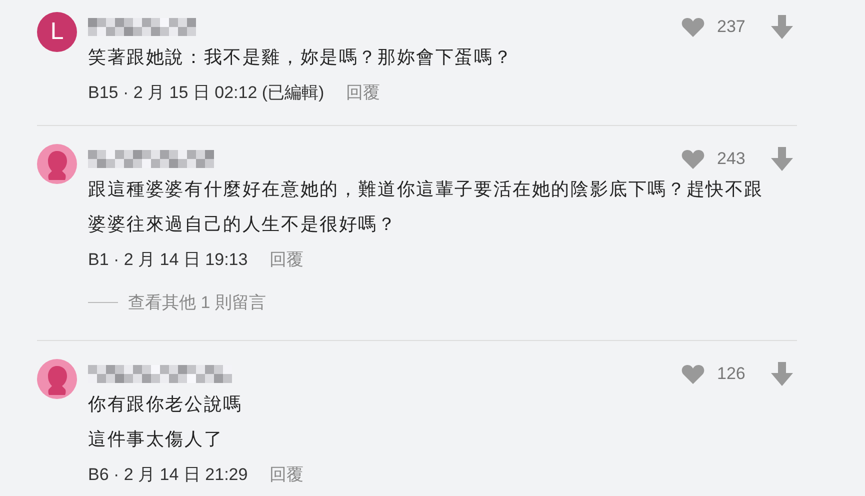 The image size is (865, 496). I want to click on comment-meta: B15 · 2 月 15 日 02:12 (已編輯), so click(206, 93).